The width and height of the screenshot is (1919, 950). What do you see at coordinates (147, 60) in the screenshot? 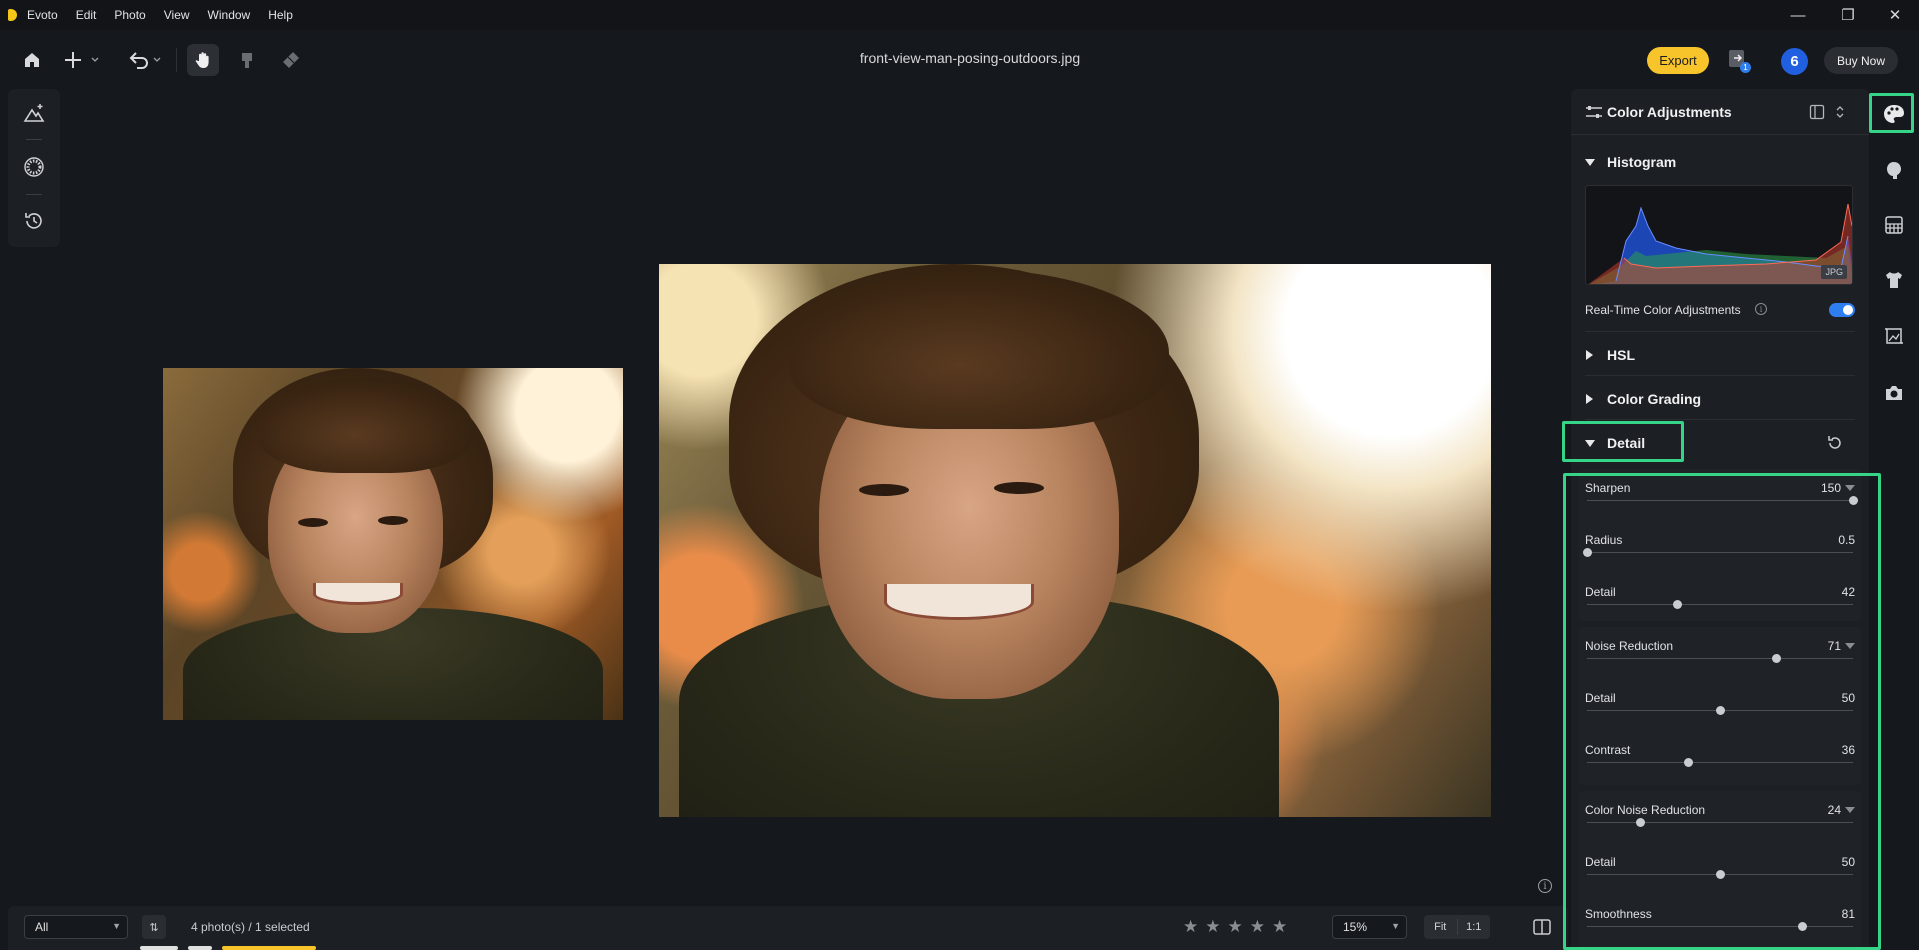
I see `undo-button` at bounding box center [147, 60].